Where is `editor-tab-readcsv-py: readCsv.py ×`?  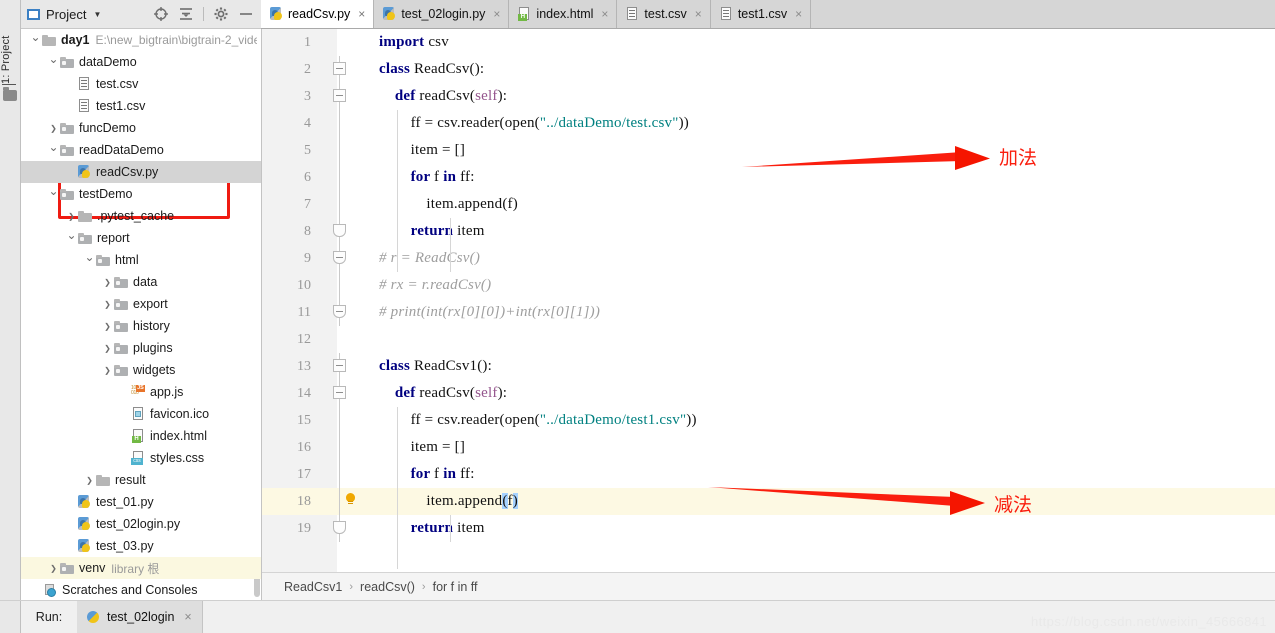
editor-tab-readcsv-py: readCsv.py × is located at coordinates (318, 14).